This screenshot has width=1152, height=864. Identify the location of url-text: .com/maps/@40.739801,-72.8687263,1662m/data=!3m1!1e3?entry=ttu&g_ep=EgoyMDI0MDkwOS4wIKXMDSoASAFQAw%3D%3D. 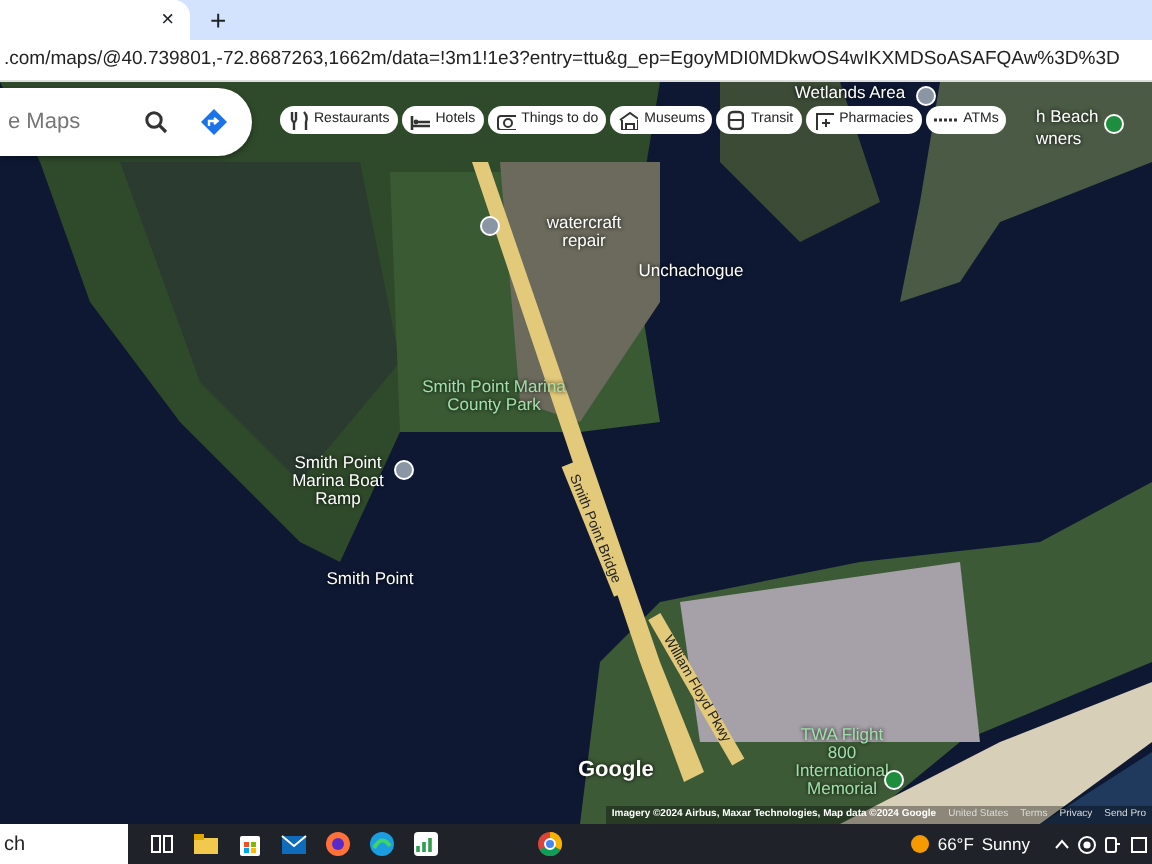
(562, 60).